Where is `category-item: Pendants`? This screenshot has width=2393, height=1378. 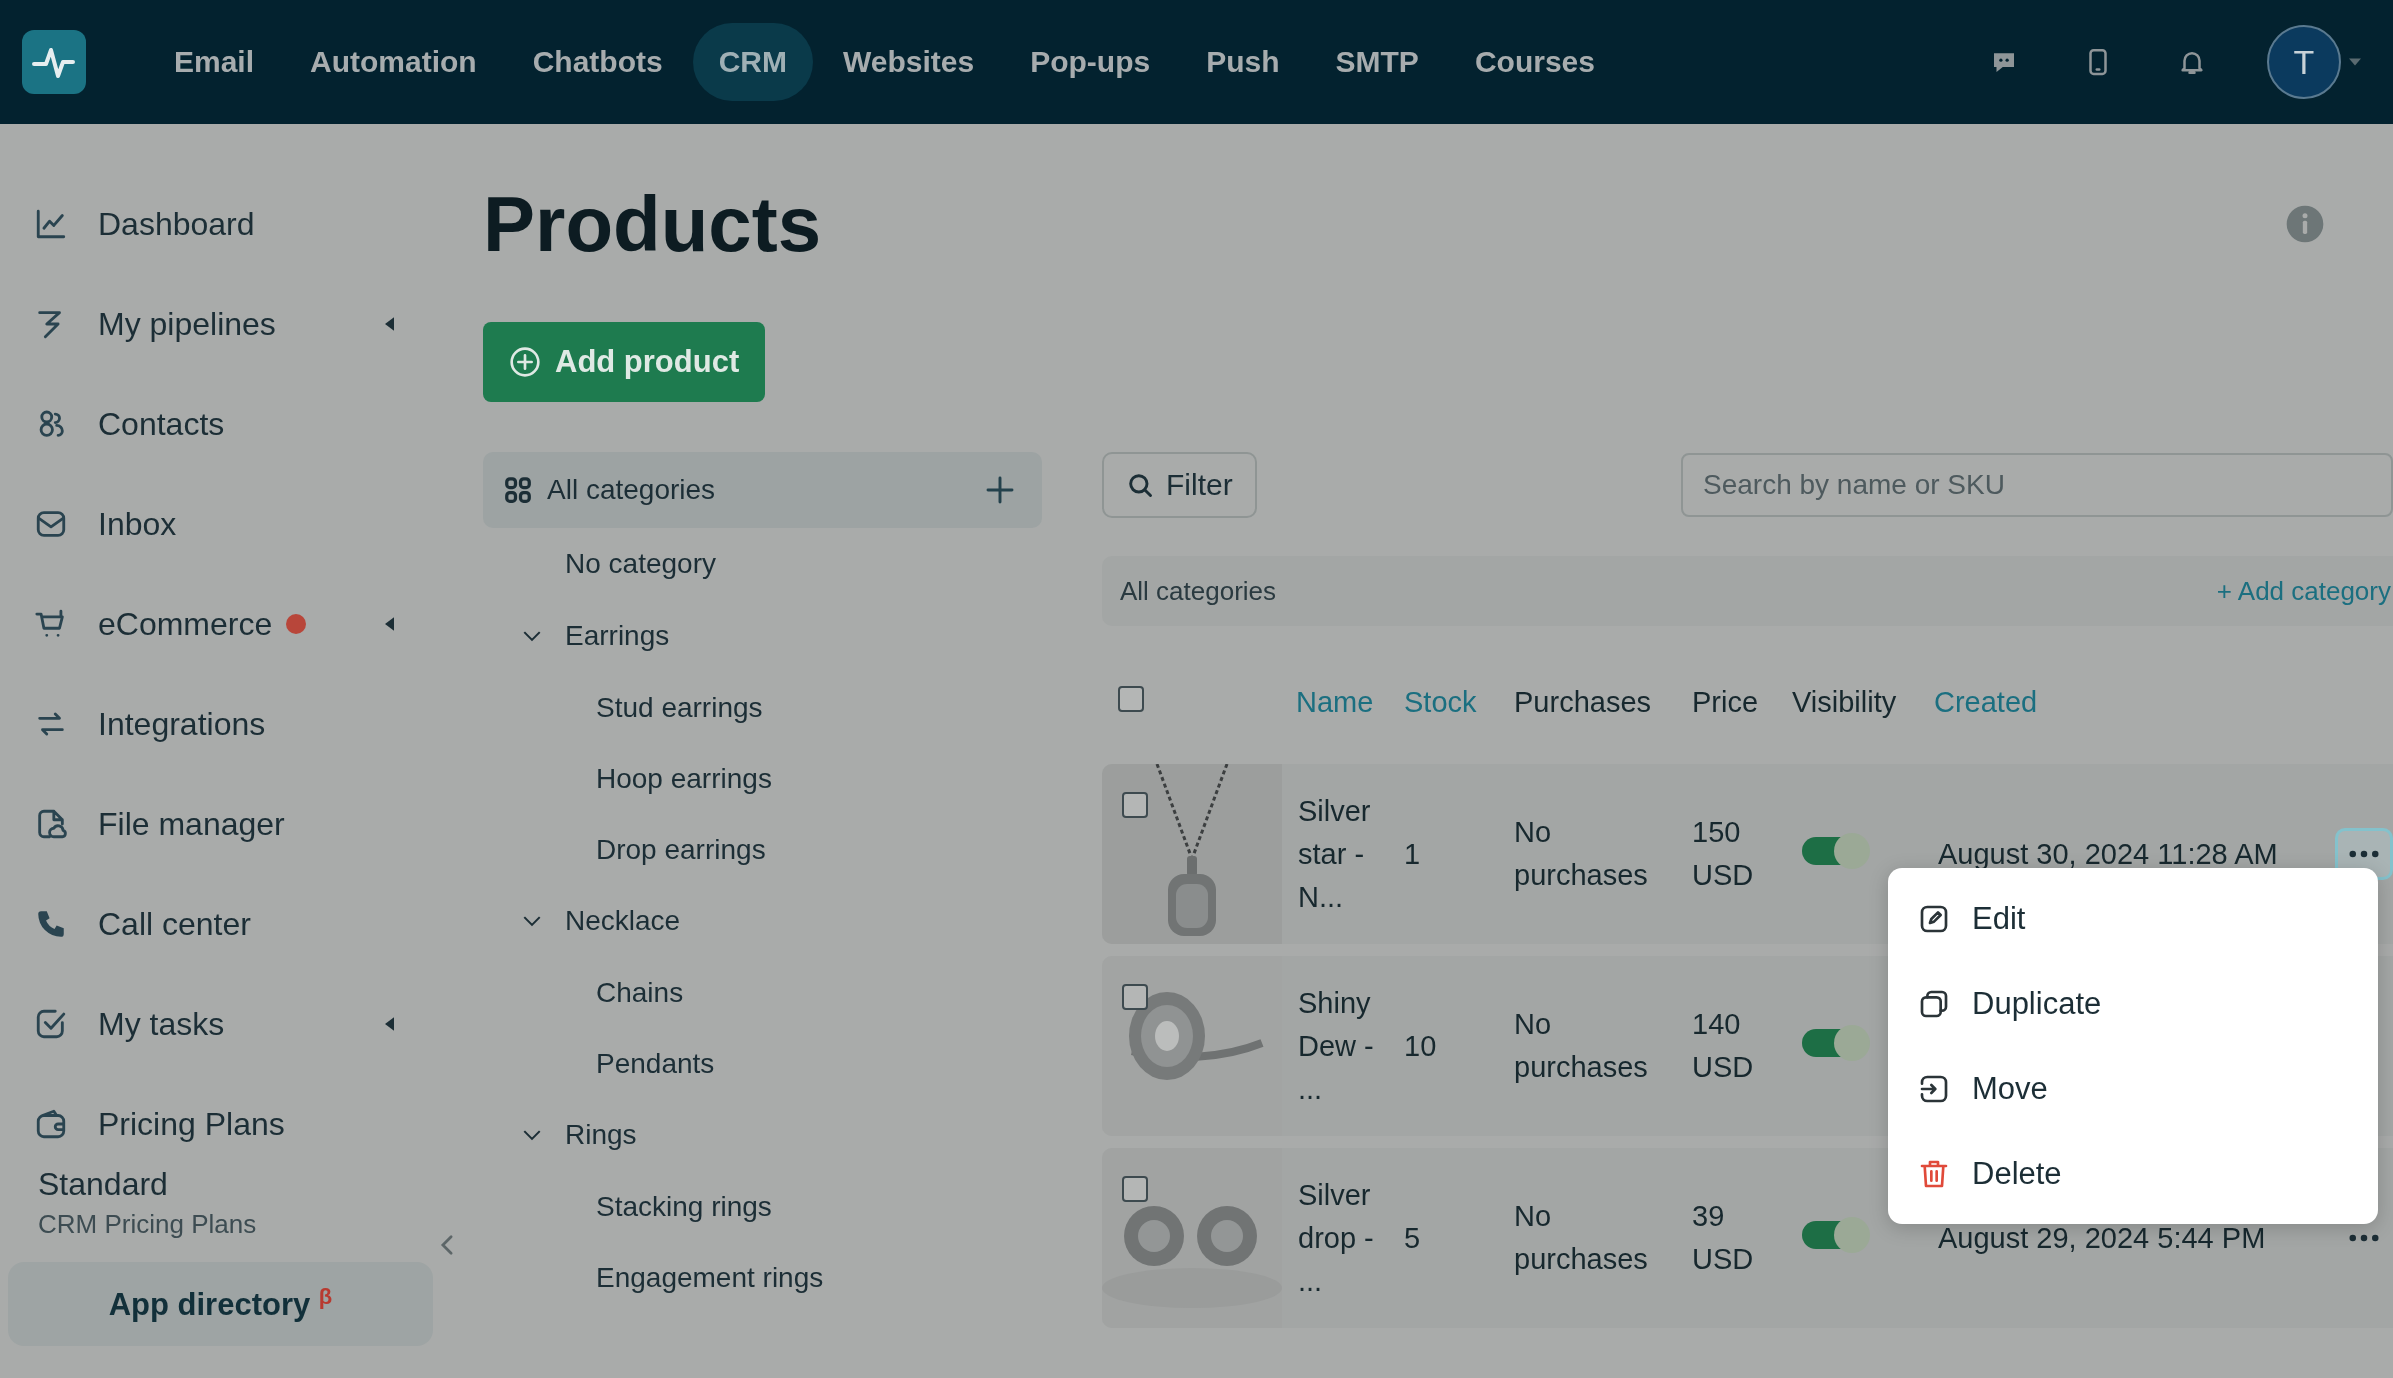
category-item: Pendants is located at coordinates (762, 1063).